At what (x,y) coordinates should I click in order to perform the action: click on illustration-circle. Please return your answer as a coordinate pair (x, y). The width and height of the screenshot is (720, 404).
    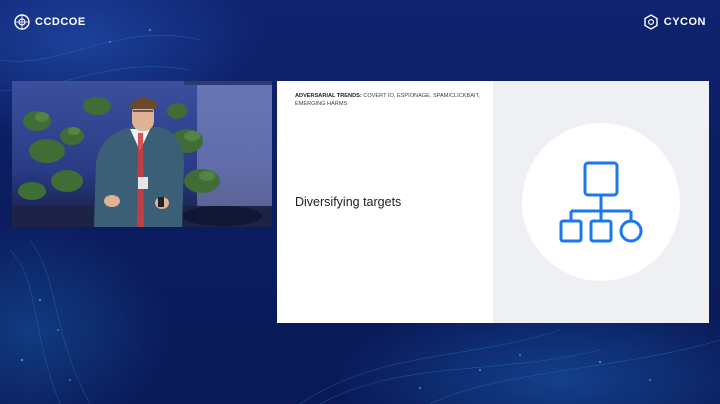
    Looking at the image, I should click on (601, 202).